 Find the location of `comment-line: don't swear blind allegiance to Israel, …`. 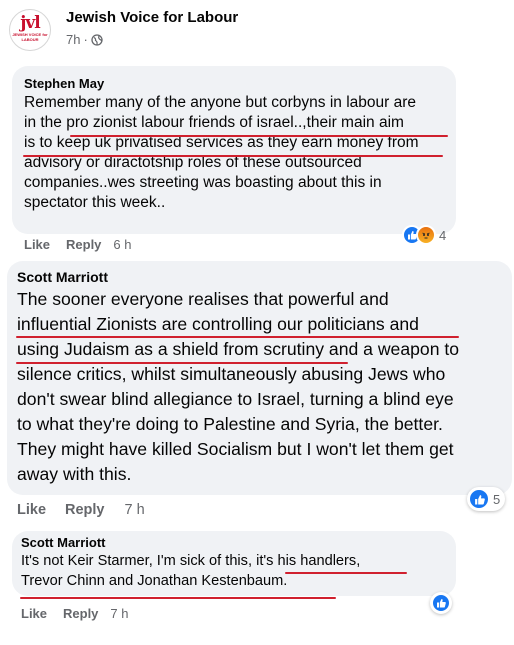

comment-line: don't swear blind allegiance to Israel, … is located at coordinates (235, 399).